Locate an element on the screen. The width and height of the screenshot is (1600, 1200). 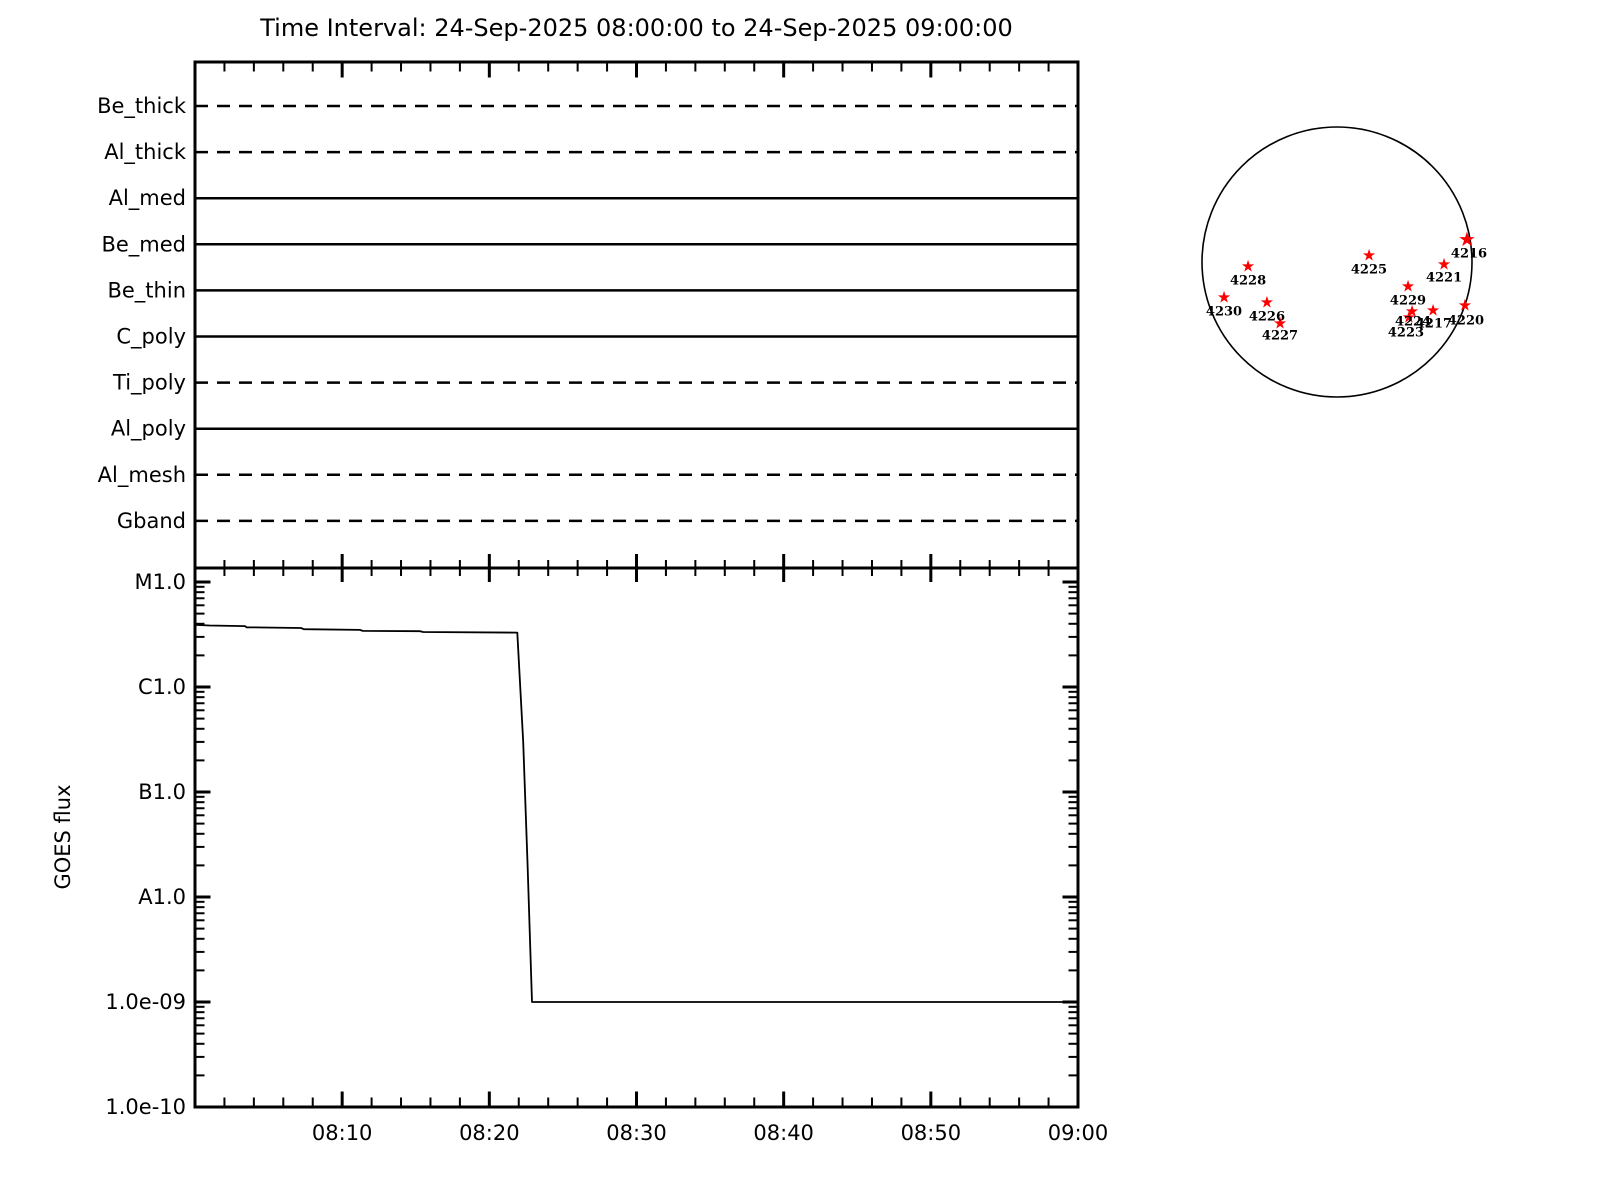
ar-label-4227: 4227 is located at coordinates (1280, 336).